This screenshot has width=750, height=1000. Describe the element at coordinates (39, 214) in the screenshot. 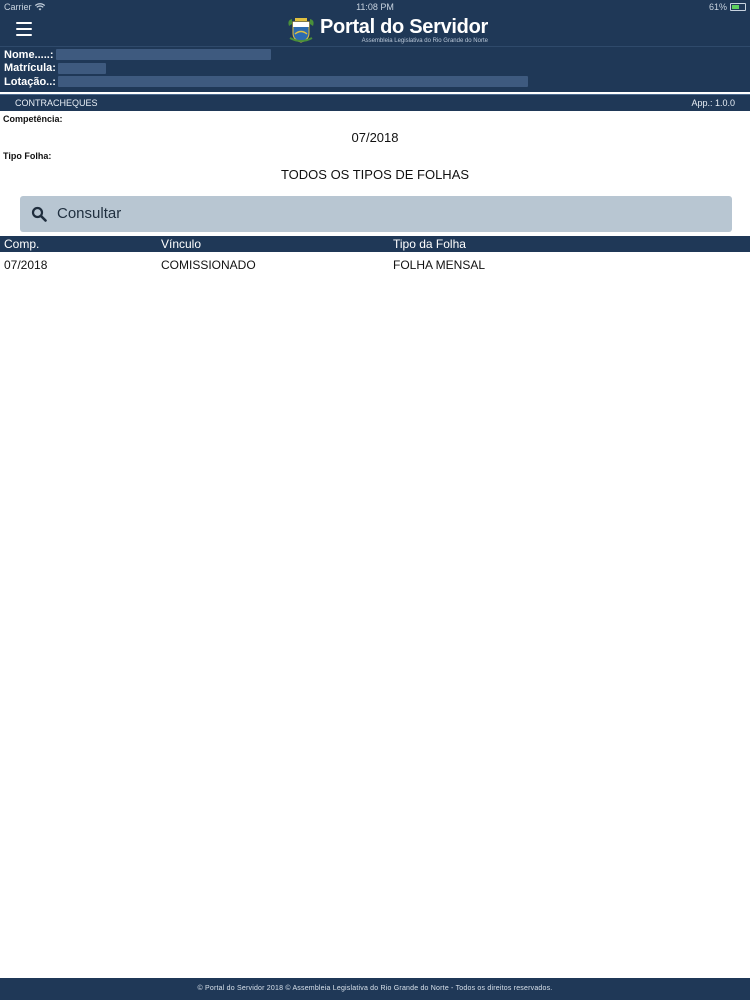

I see `search-icon` at that location.